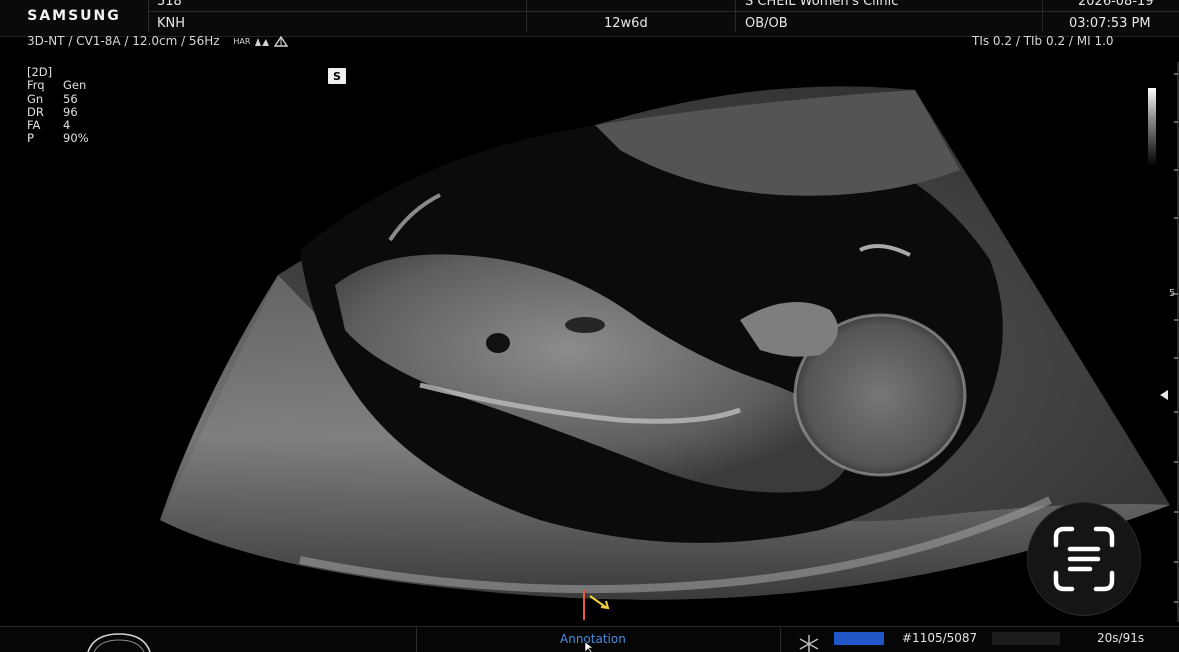  I want to click on snowflake-icon, so click(809, 643).